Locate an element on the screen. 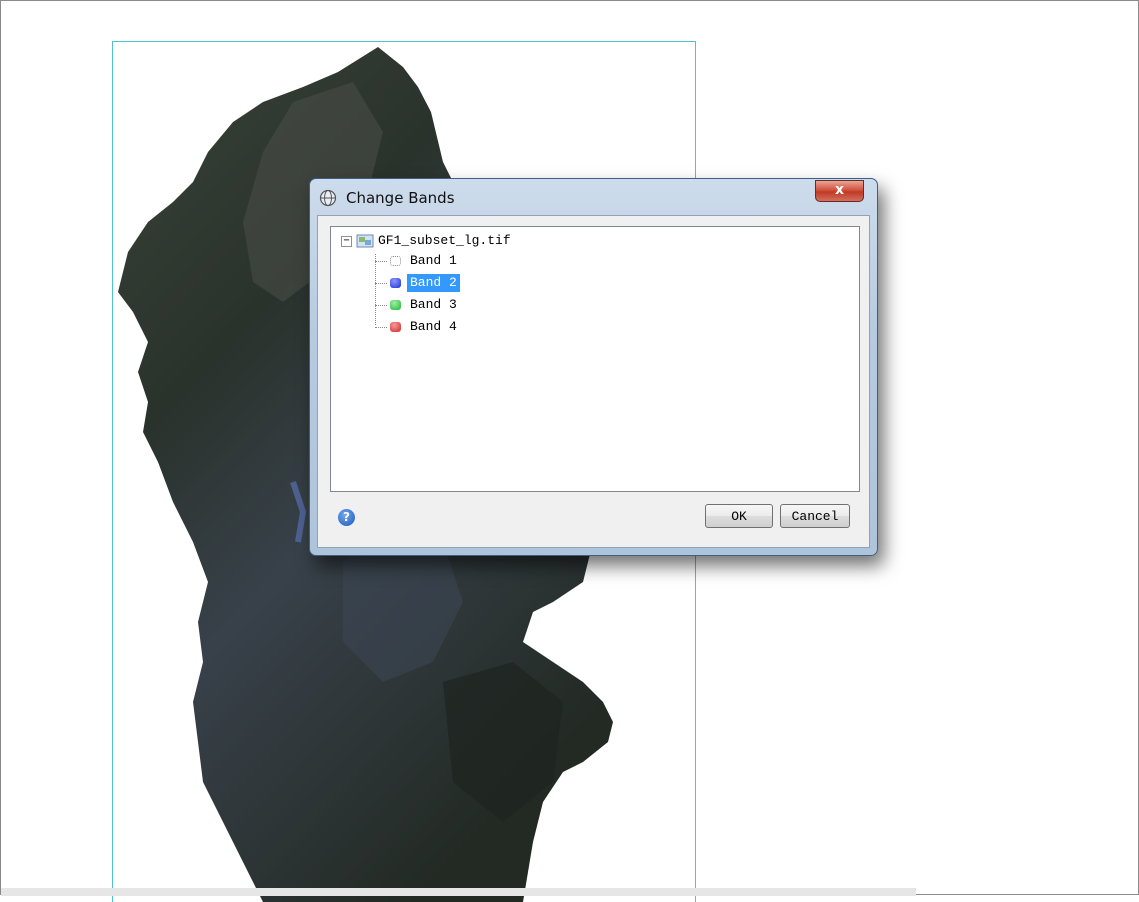  dialog-title: Change Bands is located at coordinates (400, 198).